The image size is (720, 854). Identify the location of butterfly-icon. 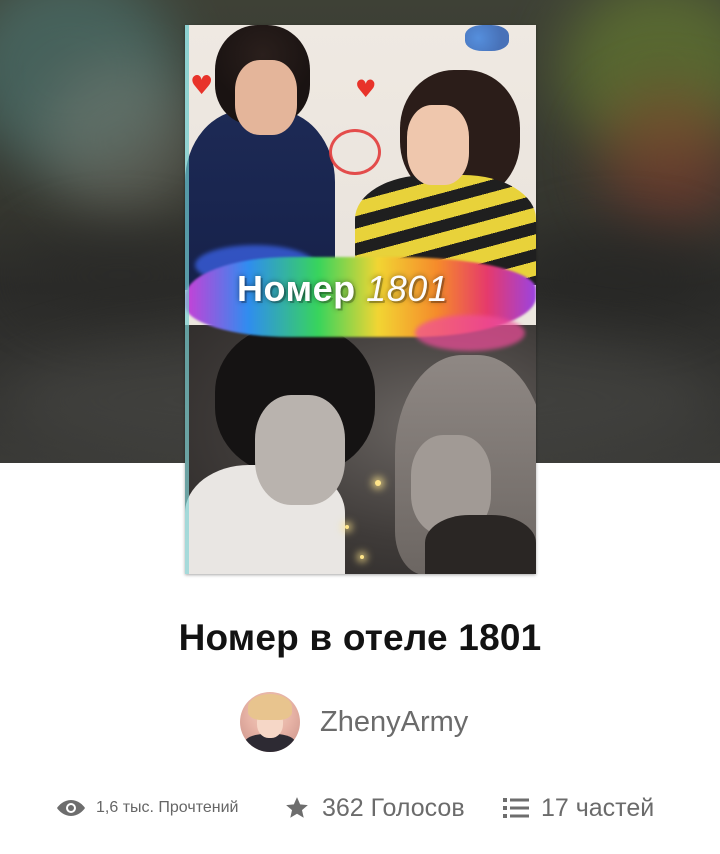
(487, 38).